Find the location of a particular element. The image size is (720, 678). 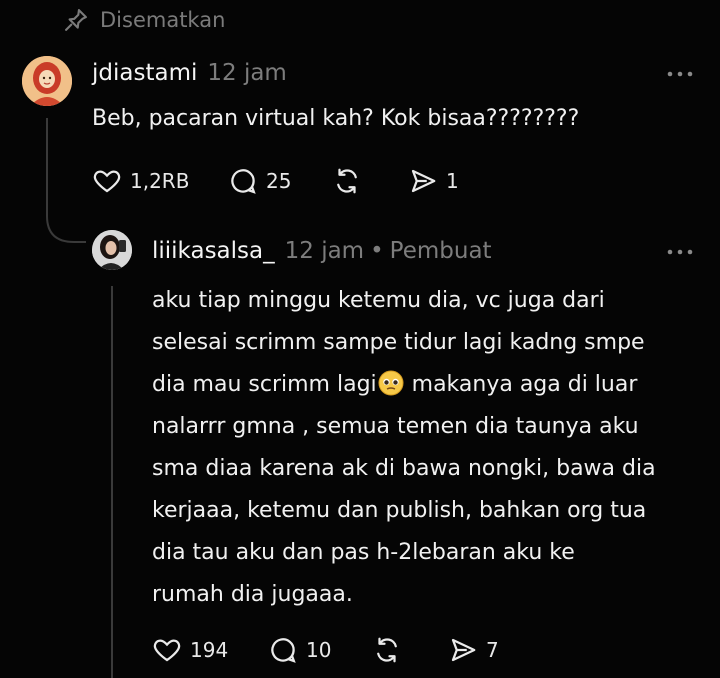

pinned-header: Disematkan is located at coordinates (143, 20).